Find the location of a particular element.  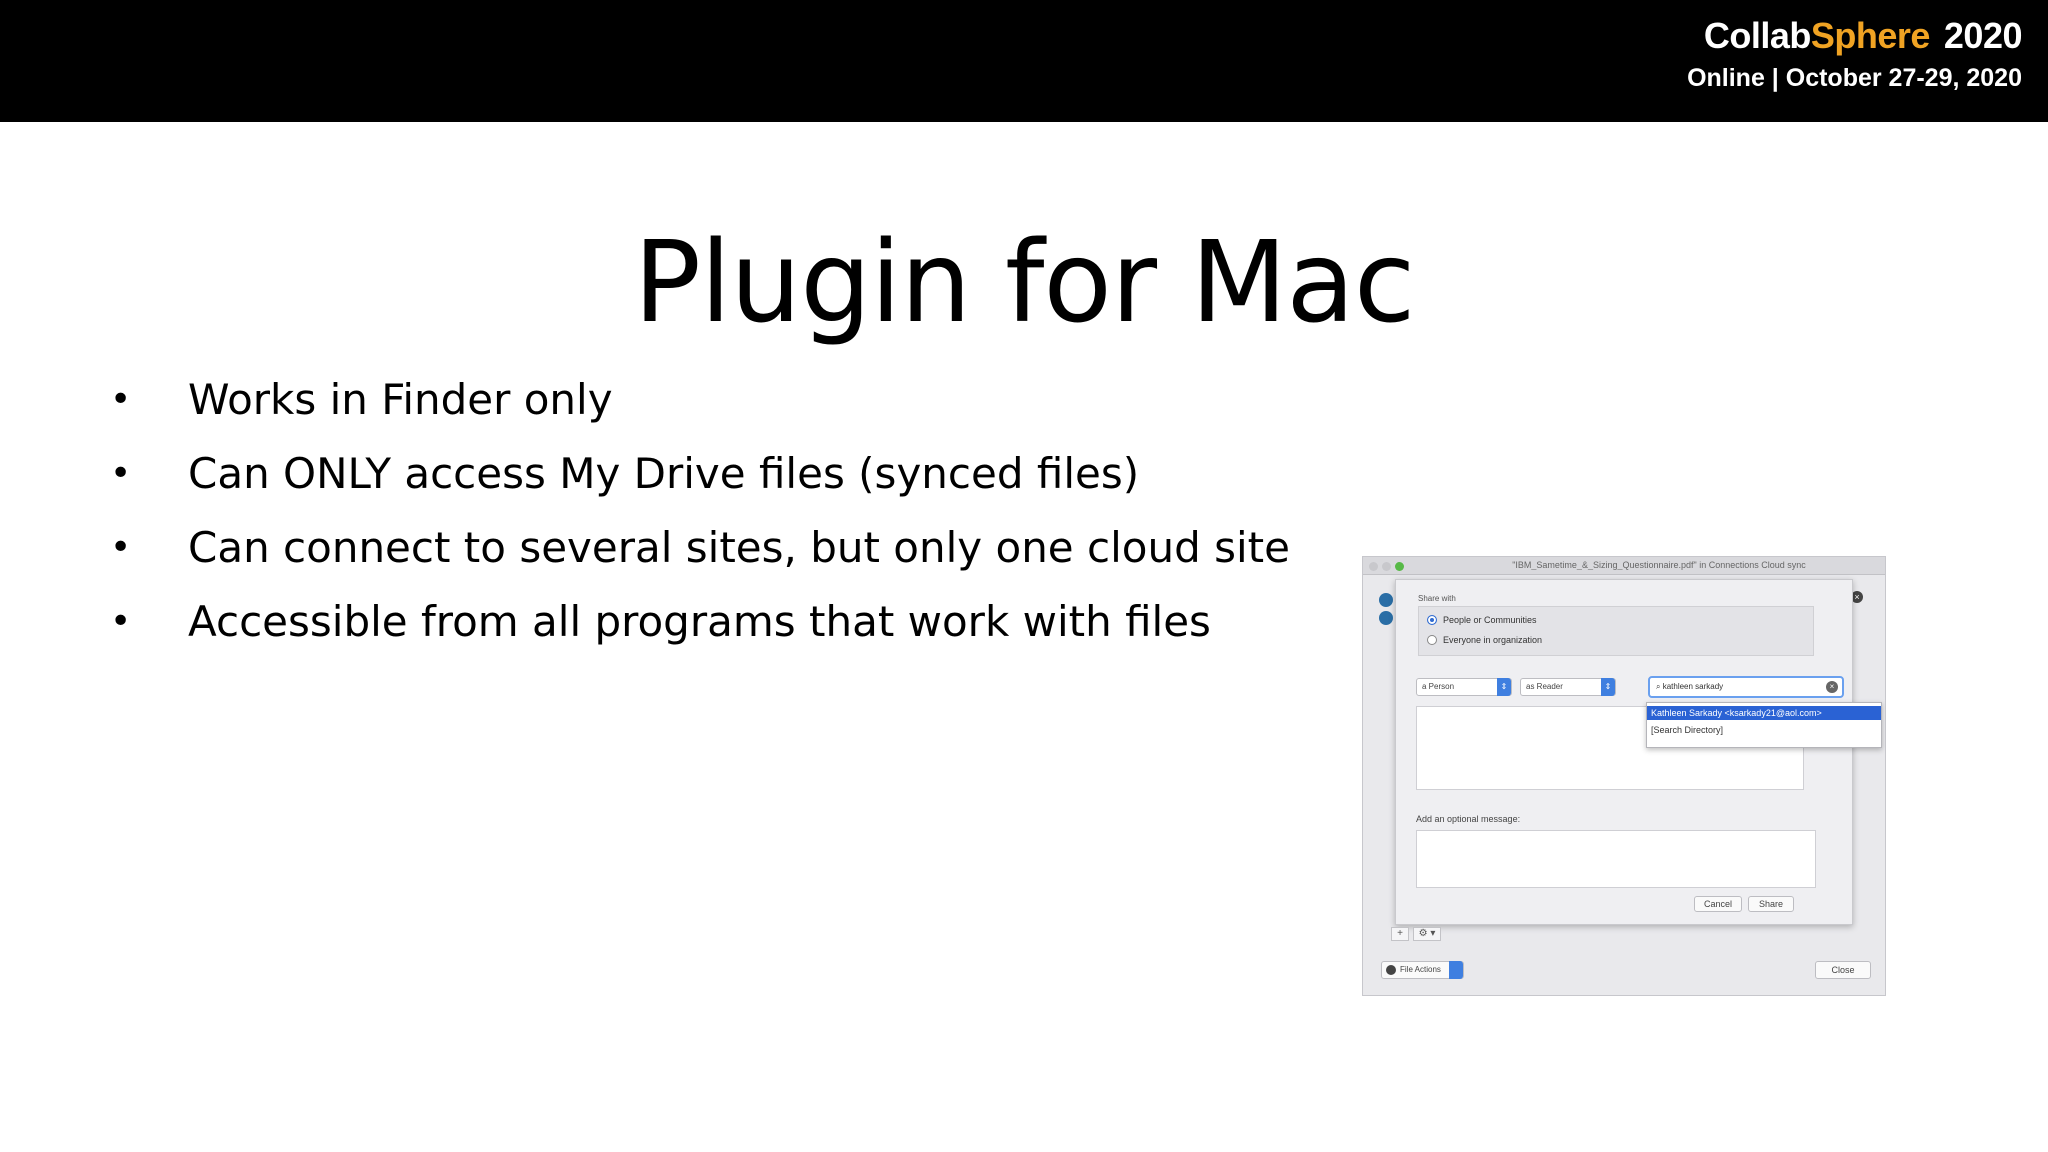

radio-people-or-communities: People or Communities is located at coordinates (1482, 620).